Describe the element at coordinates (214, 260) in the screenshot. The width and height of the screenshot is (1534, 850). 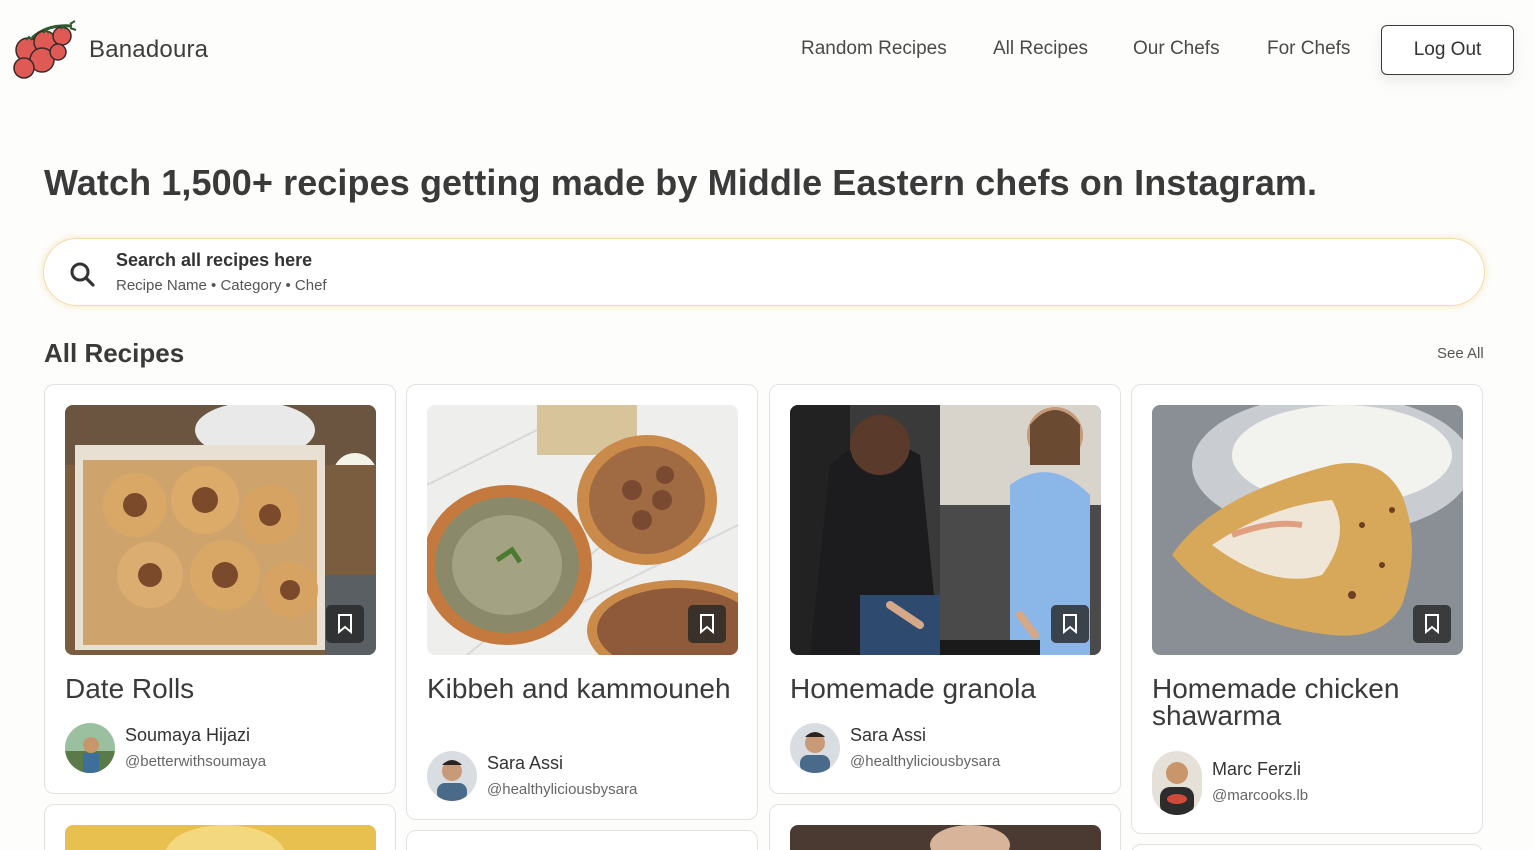
I see `search-title: Search all recipes here` at that location.